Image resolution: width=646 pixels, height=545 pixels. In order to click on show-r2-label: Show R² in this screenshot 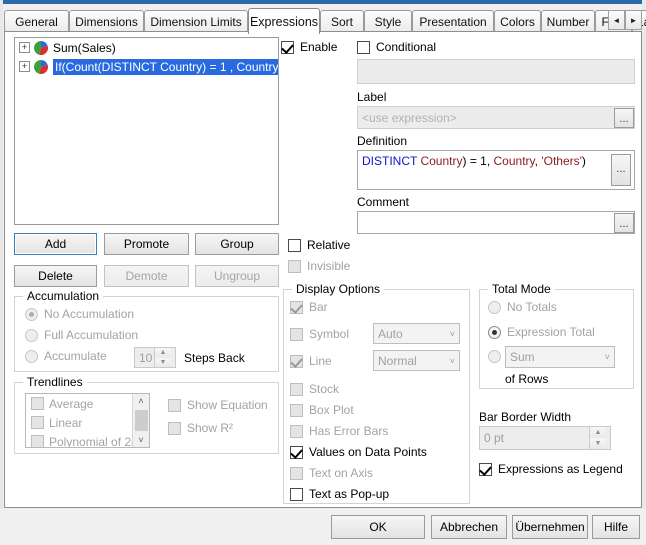, I will do `click(210, 428)`.